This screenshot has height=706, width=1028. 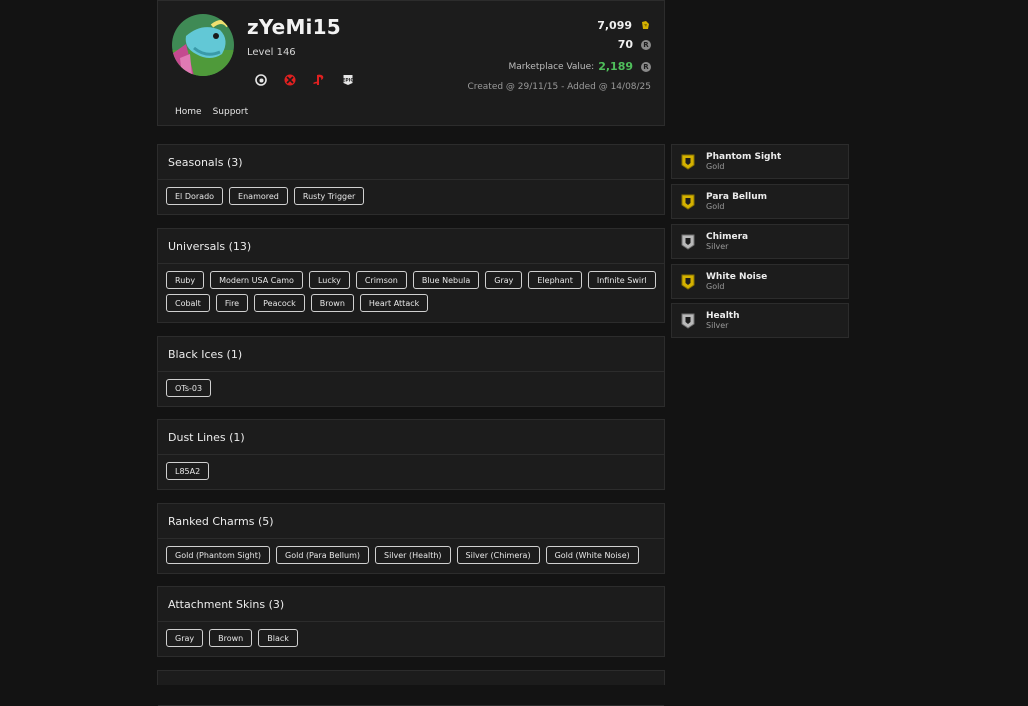 I want to click on rank-operator: Health, so click(x=723, y=316).